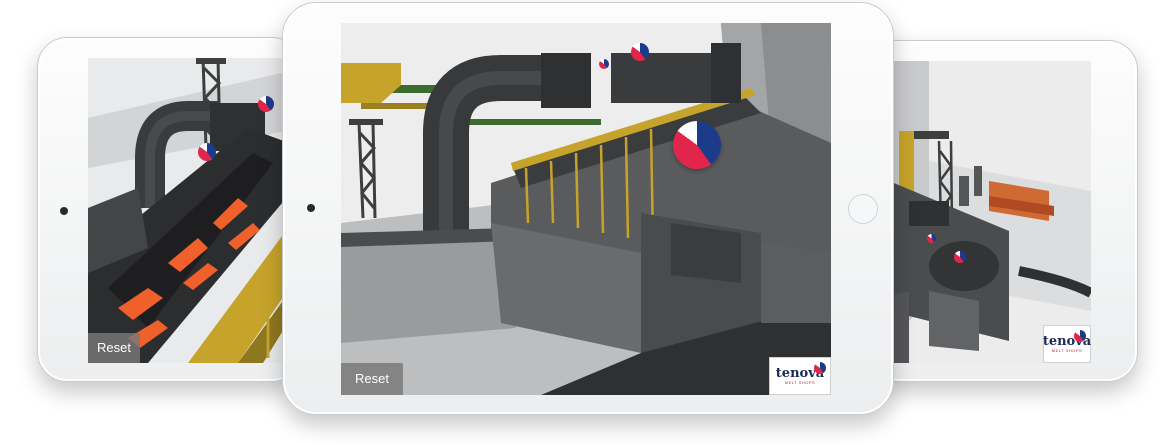 The height and width of the screenshot is (445, 1170). What do you see at coordinates (195, 210) in the screenshot?
I see `screen-left: Reset` at bounding box center [195, 210].